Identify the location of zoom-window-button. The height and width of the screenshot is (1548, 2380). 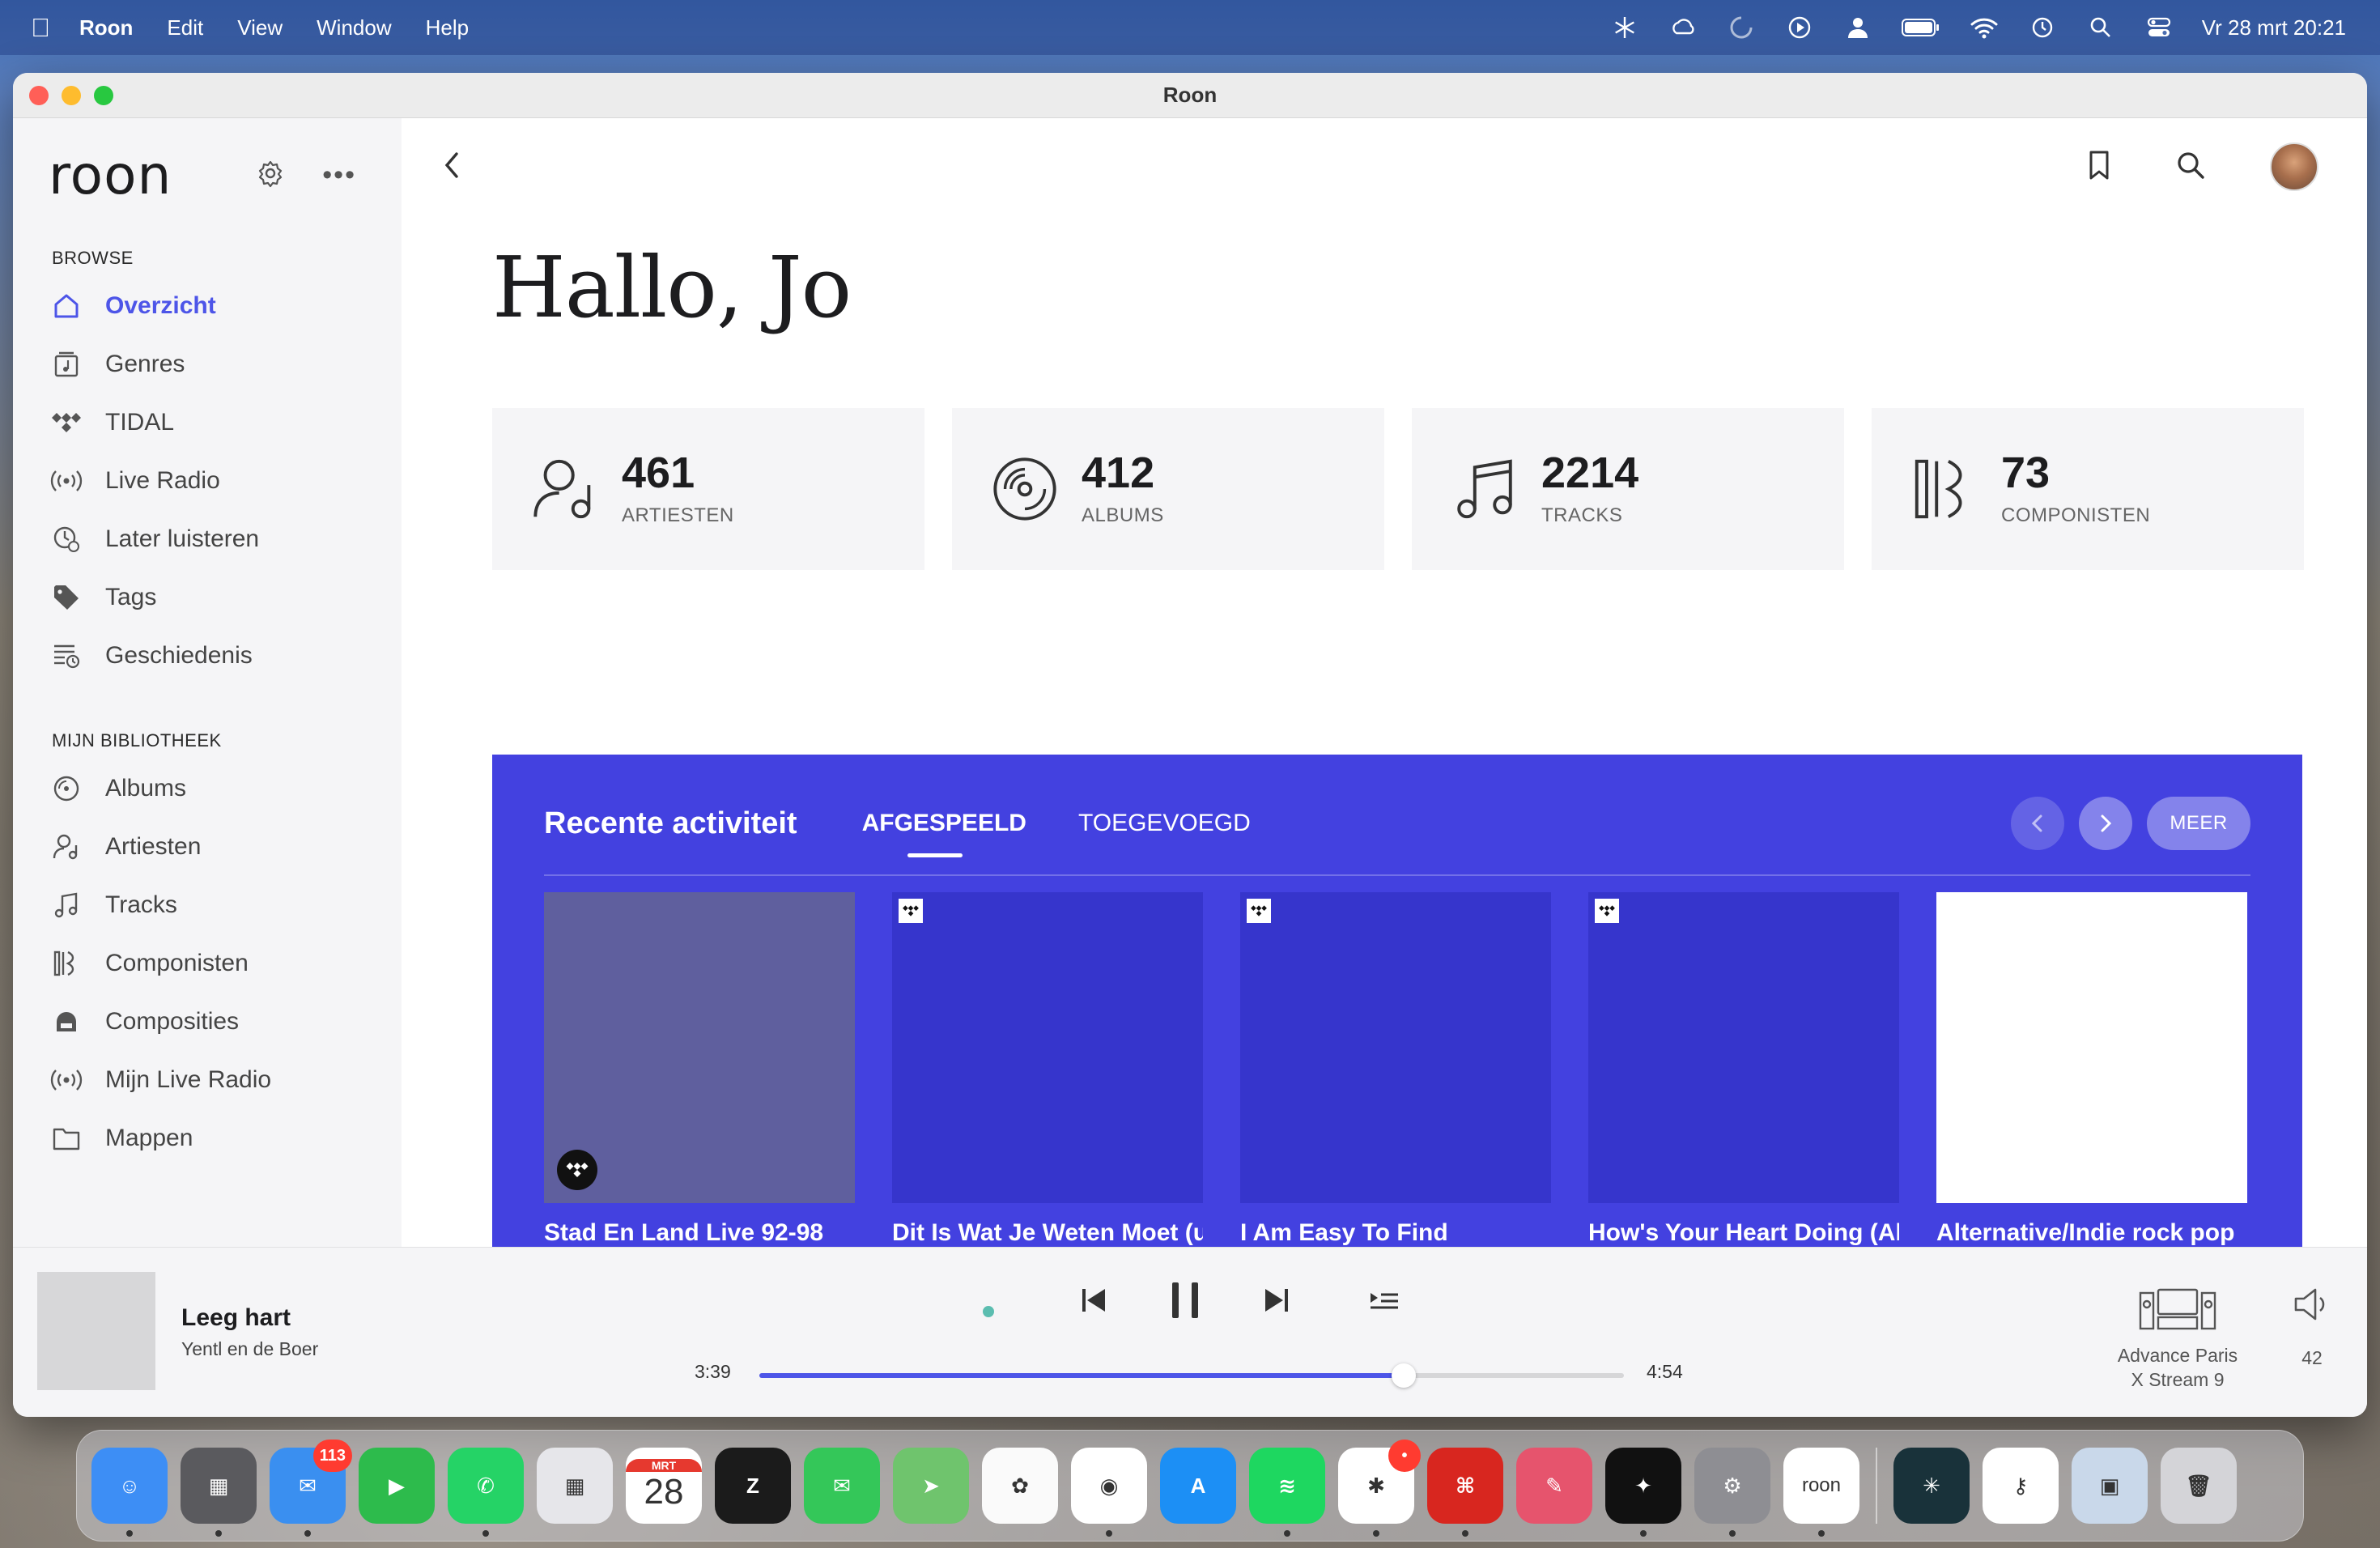
(103, 95).